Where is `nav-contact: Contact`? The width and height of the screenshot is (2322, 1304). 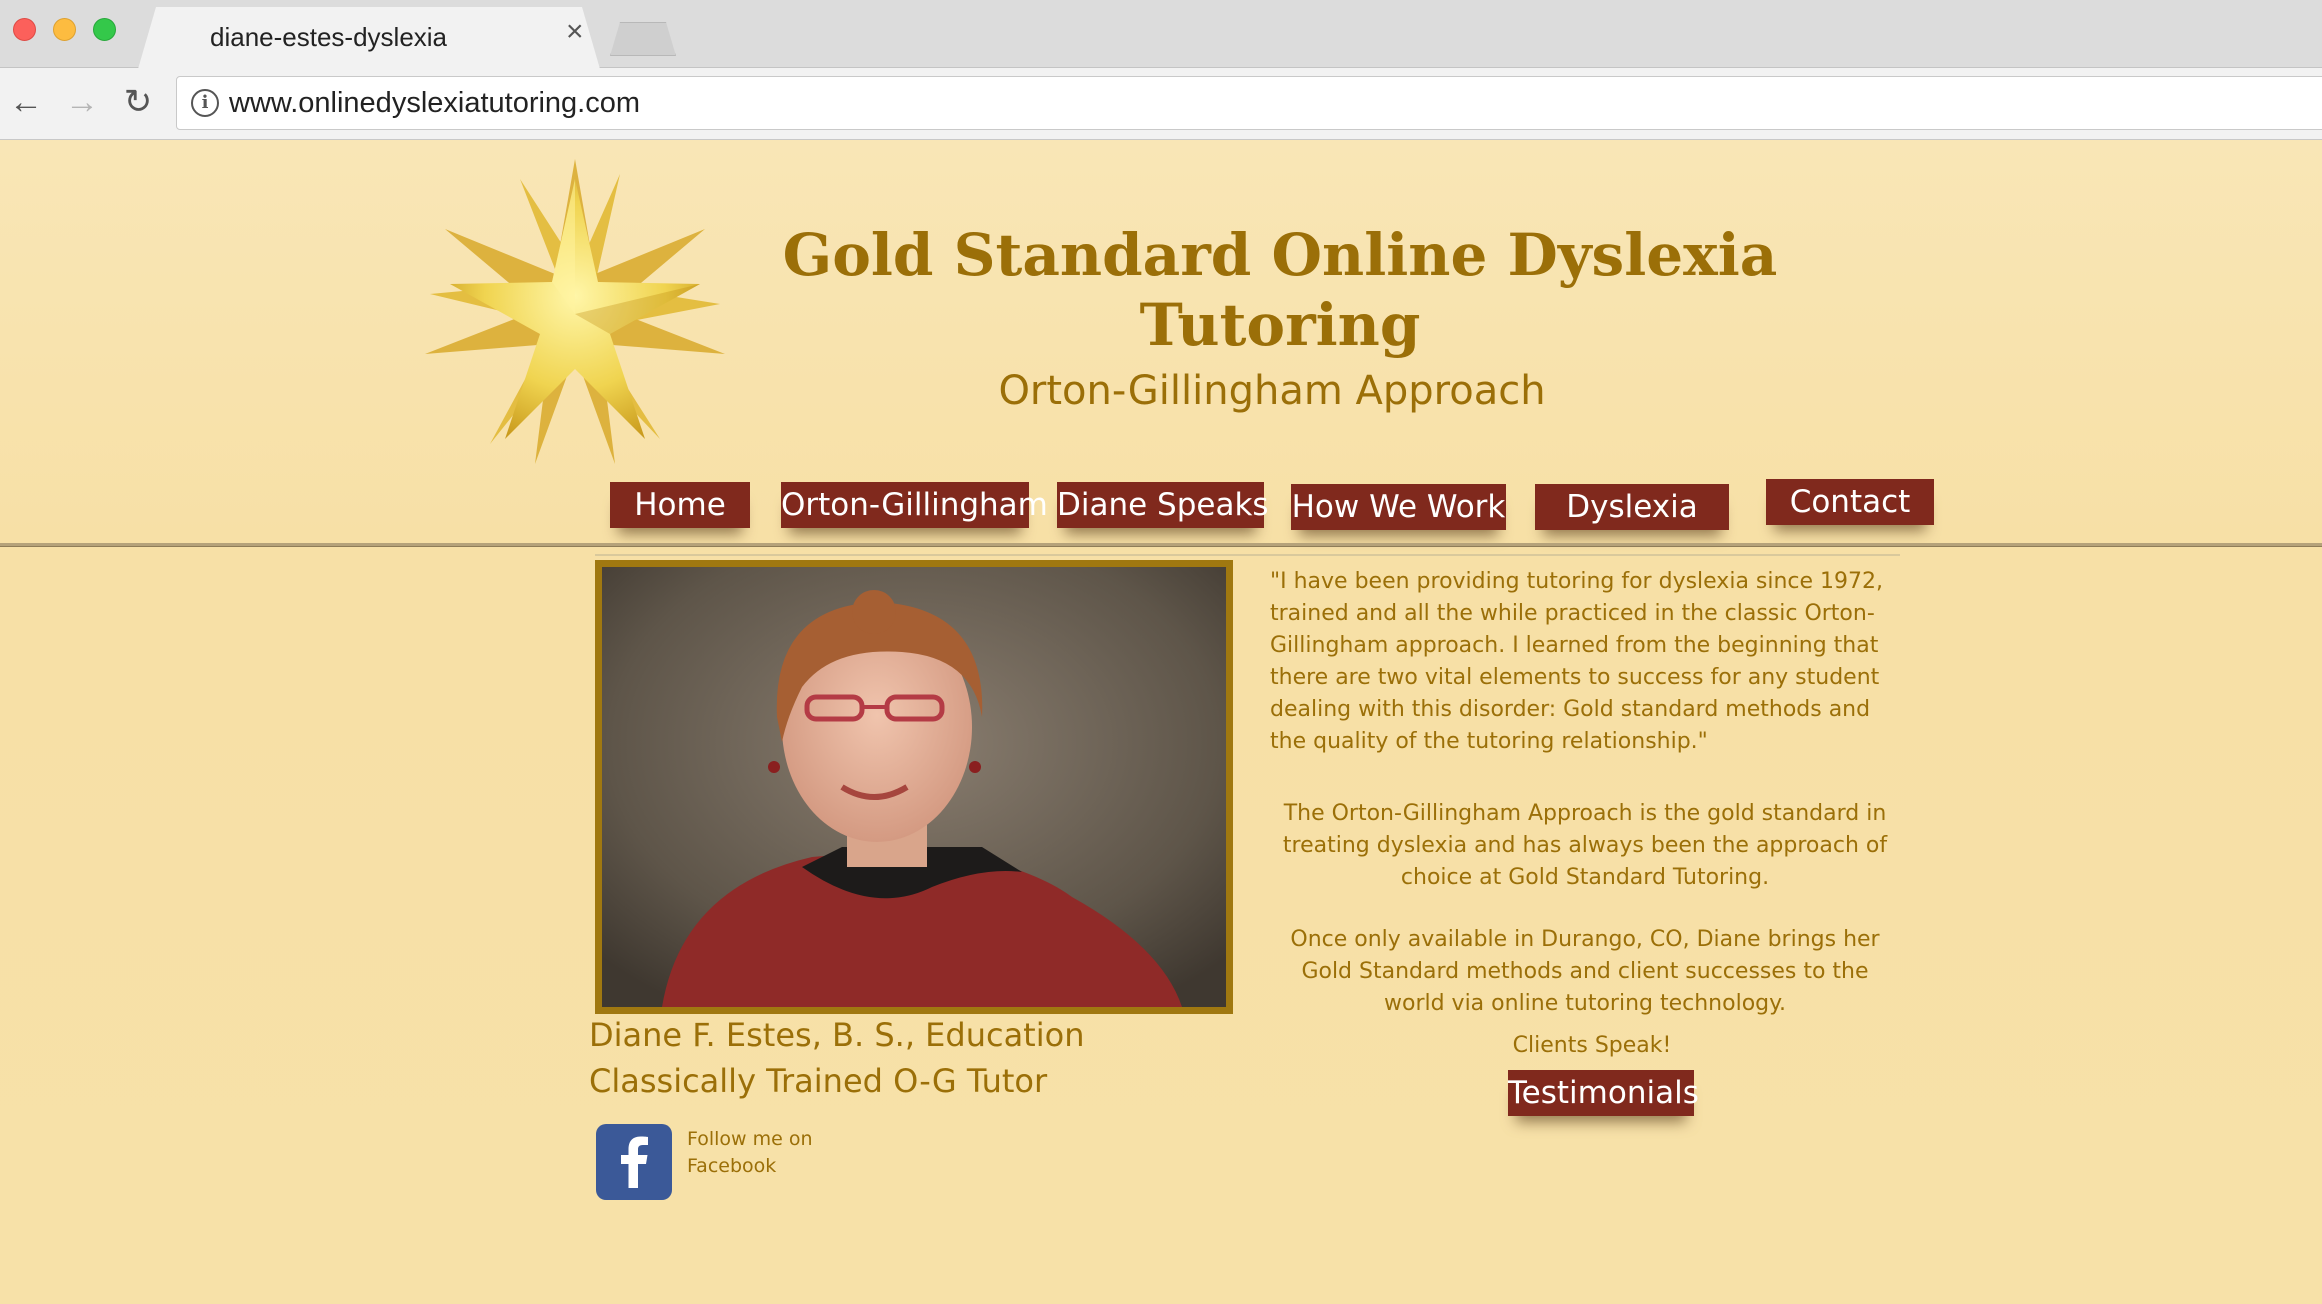 nav-contact: Contact is located at coordinates (1850, 502).